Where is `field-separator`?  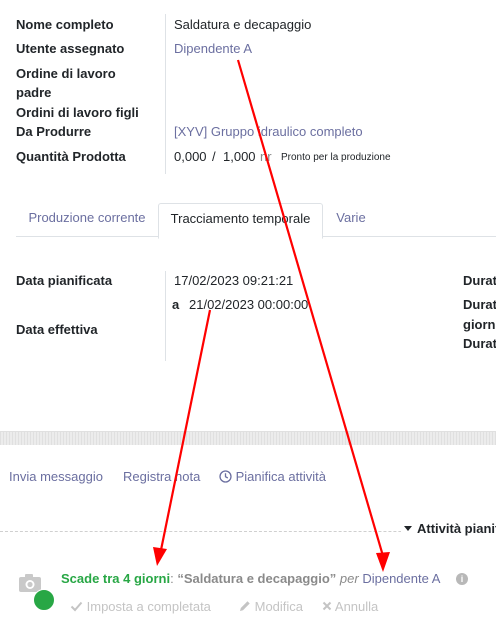 field-separator is located at coordinates (165, 94).